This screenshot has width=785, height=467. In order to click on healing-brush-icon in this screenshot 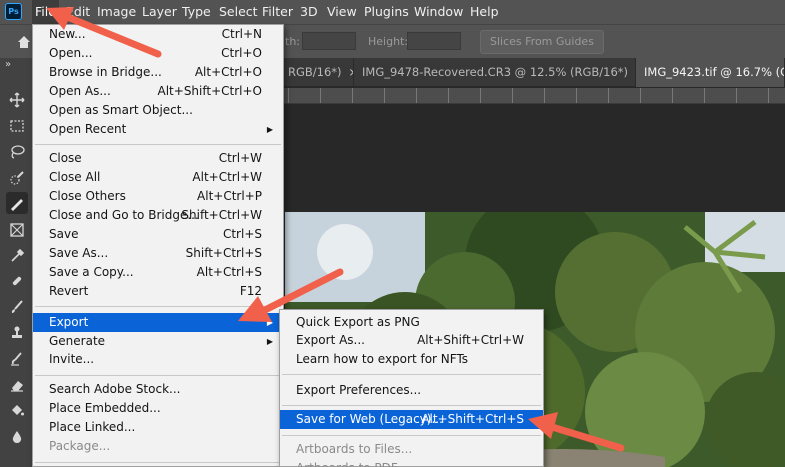, I will do `click(17, 281)`.